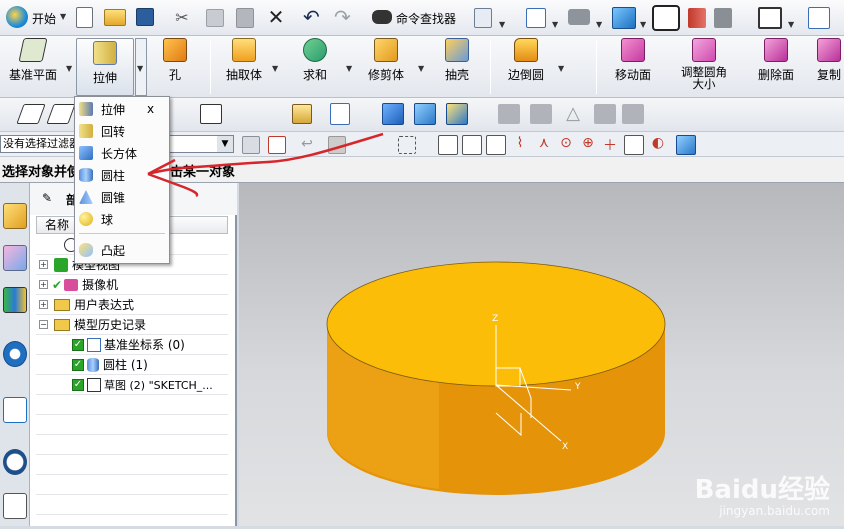 The width and height of the screenshot is (844, 529). I want to click on fit-view-icon, so click(536, 18).